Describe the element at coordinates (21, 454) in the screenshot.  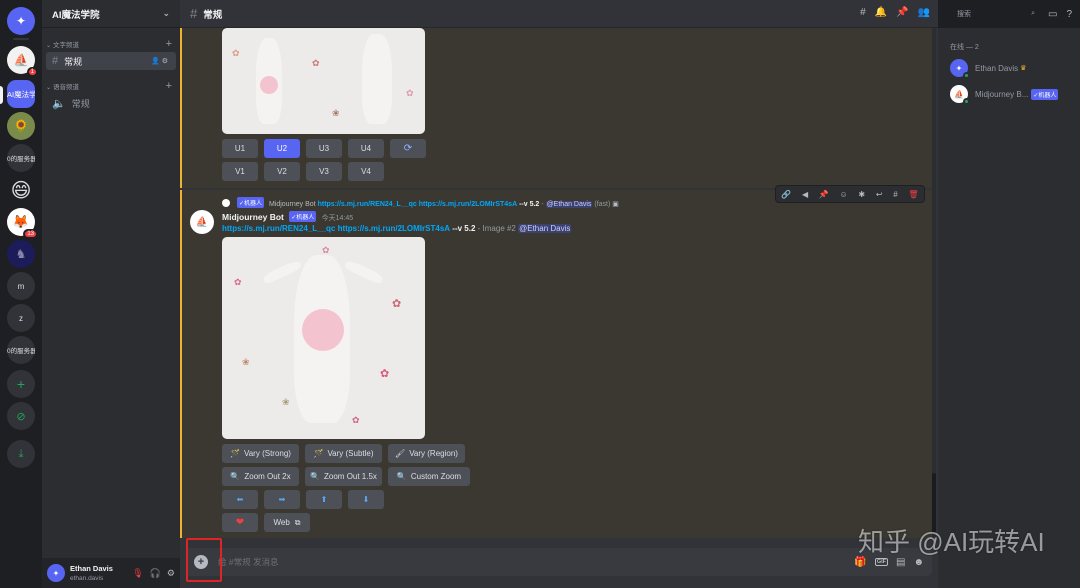
I see `download-apps-icon: ⤓` at that location.